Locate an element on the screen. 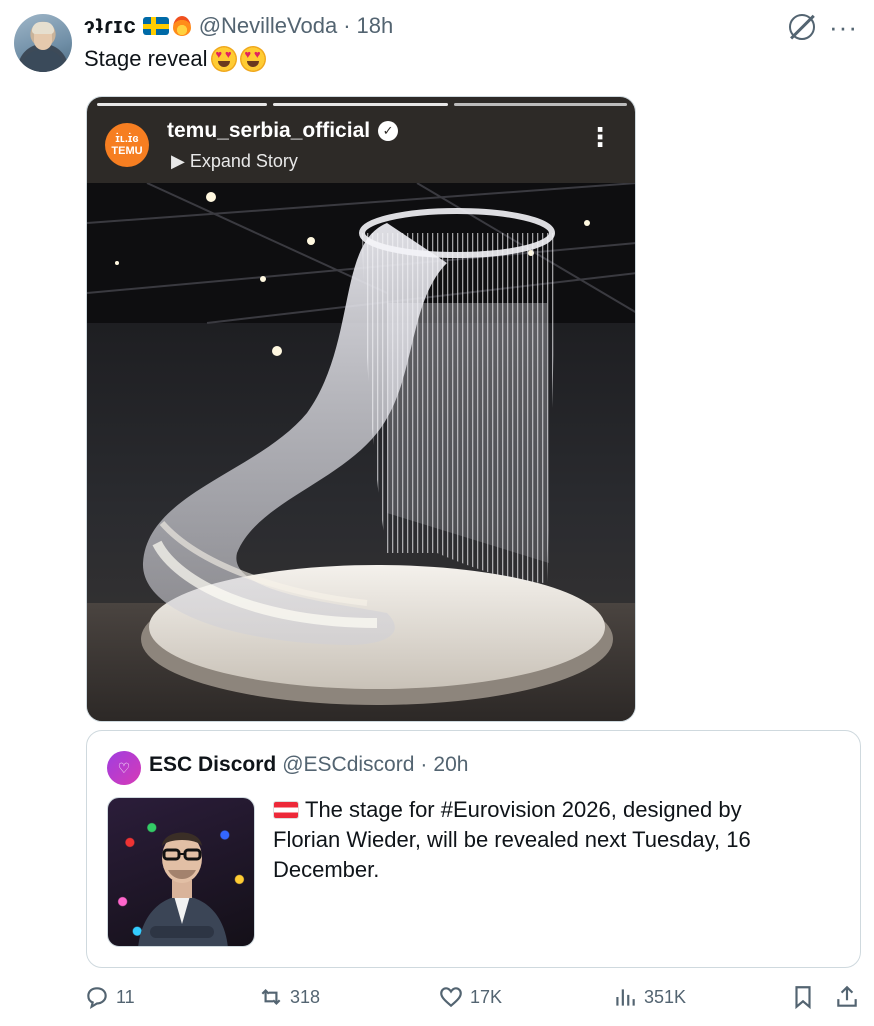 This screenshot has width=874, height=1026. heart-icon is located at coordinates (451, 997).